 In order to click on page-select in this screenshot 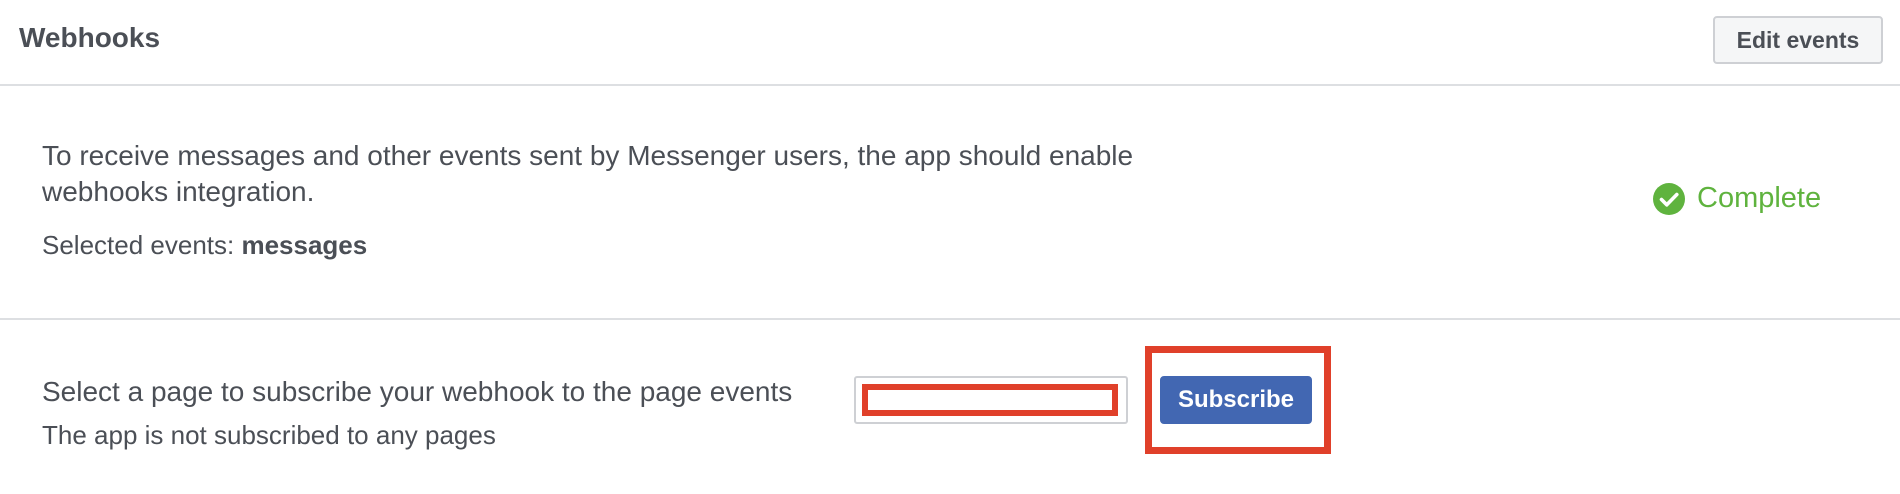, I will do `click(991, 400)`.